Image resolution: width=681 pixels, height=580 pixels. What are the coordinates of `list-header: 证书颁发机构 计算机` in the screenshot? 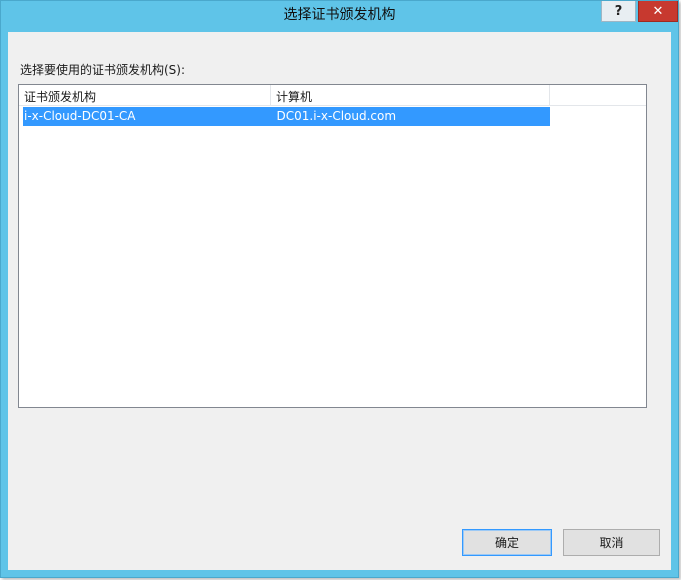 It's located at (332, 95).